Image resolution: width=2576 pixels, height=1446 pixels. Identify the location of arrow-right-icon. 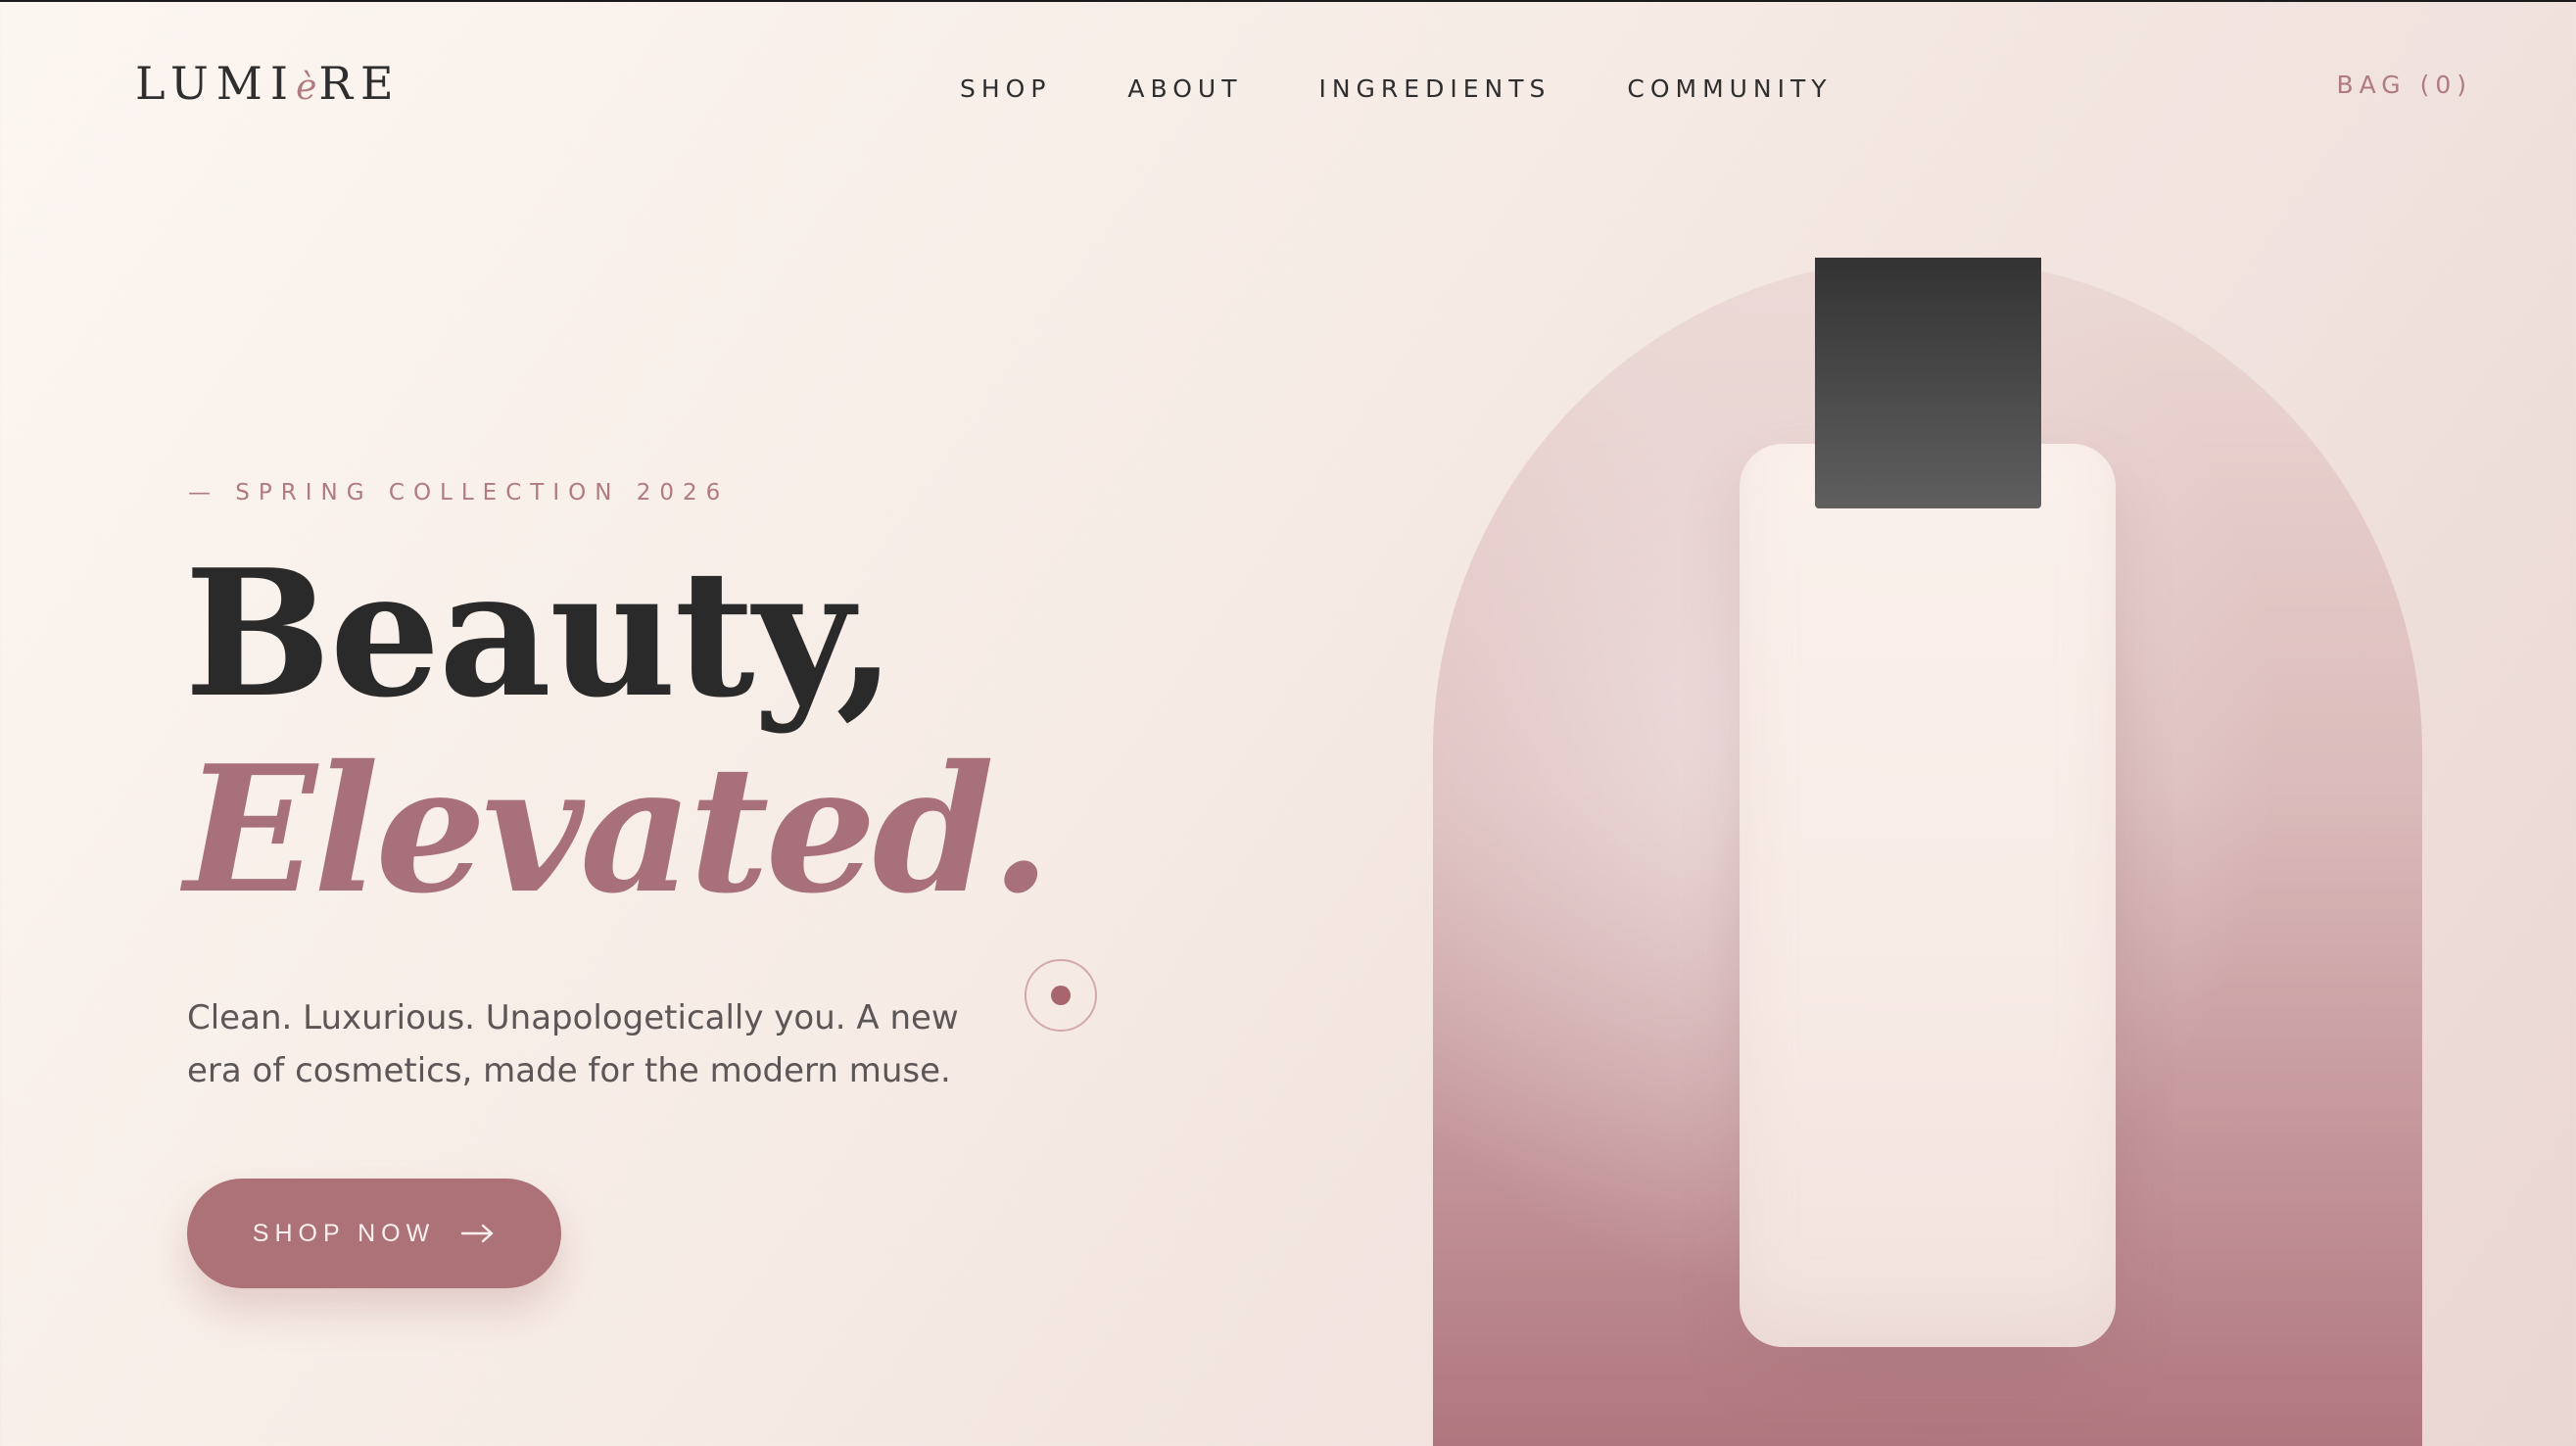
(478, 1233).